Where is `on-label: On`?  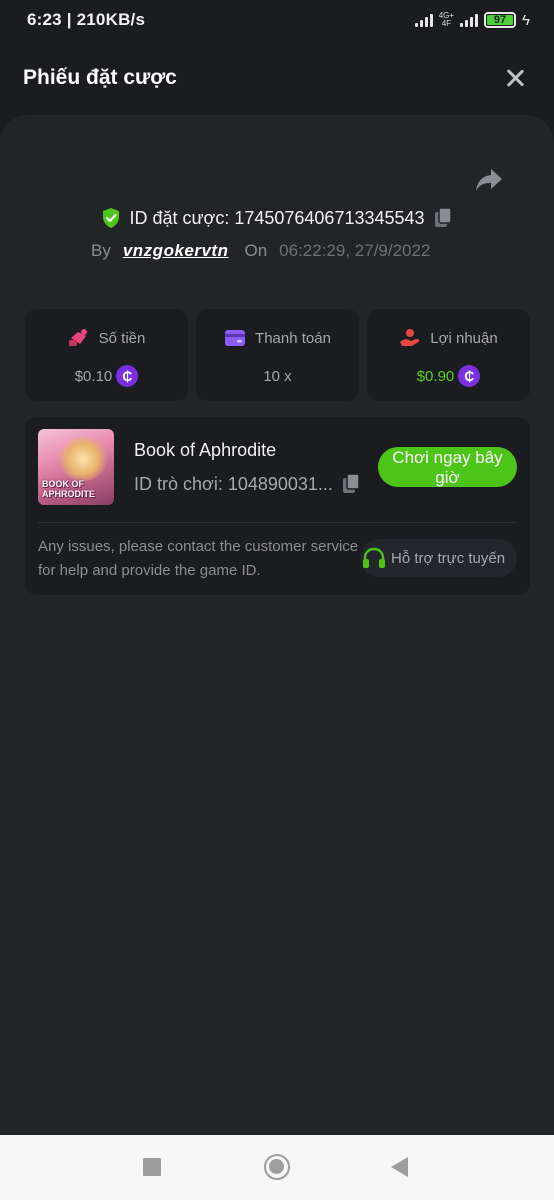 on-label: On is located at coordinates (256, 250).